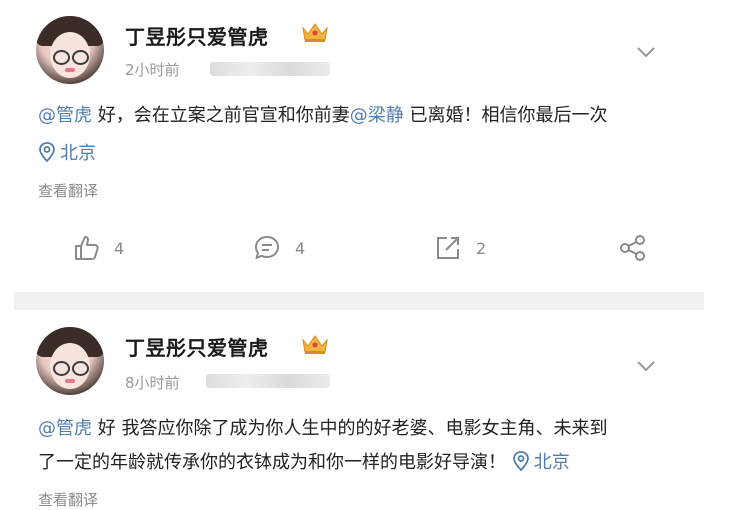 The width and height of the screenshot is (732, 510). Describe the element at coordinates (448, 248) in the screenshot. I see `forward-icon` at that location.